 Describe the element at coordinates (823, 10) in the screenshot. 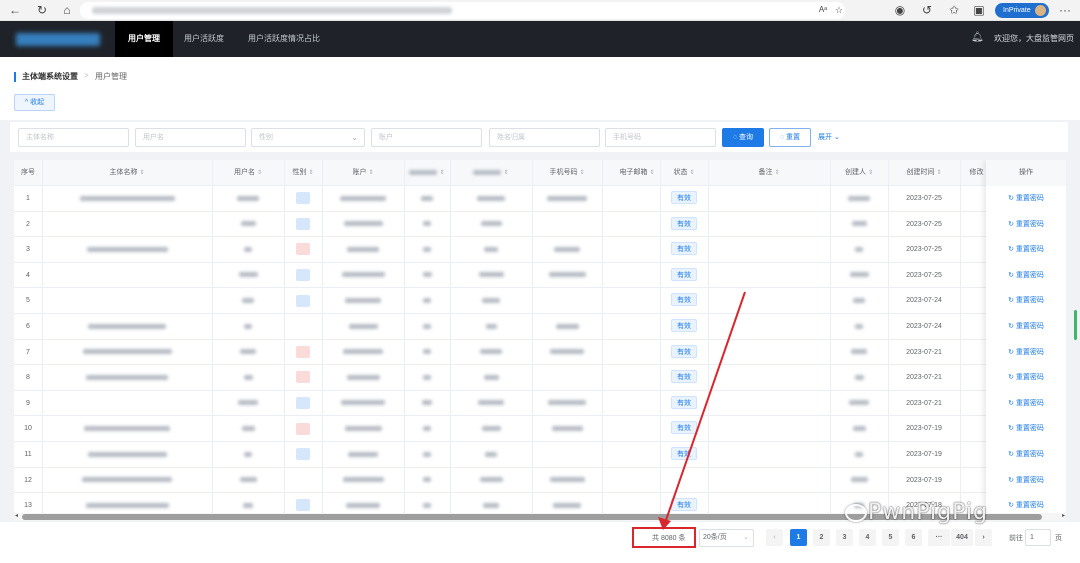

I see `read-aloud-icon: Aᵃ` at that location.